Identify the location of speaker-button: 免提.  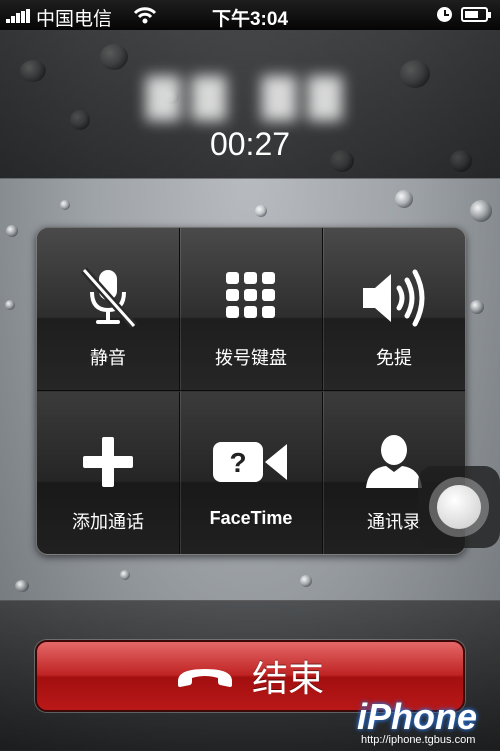
(394, 309).